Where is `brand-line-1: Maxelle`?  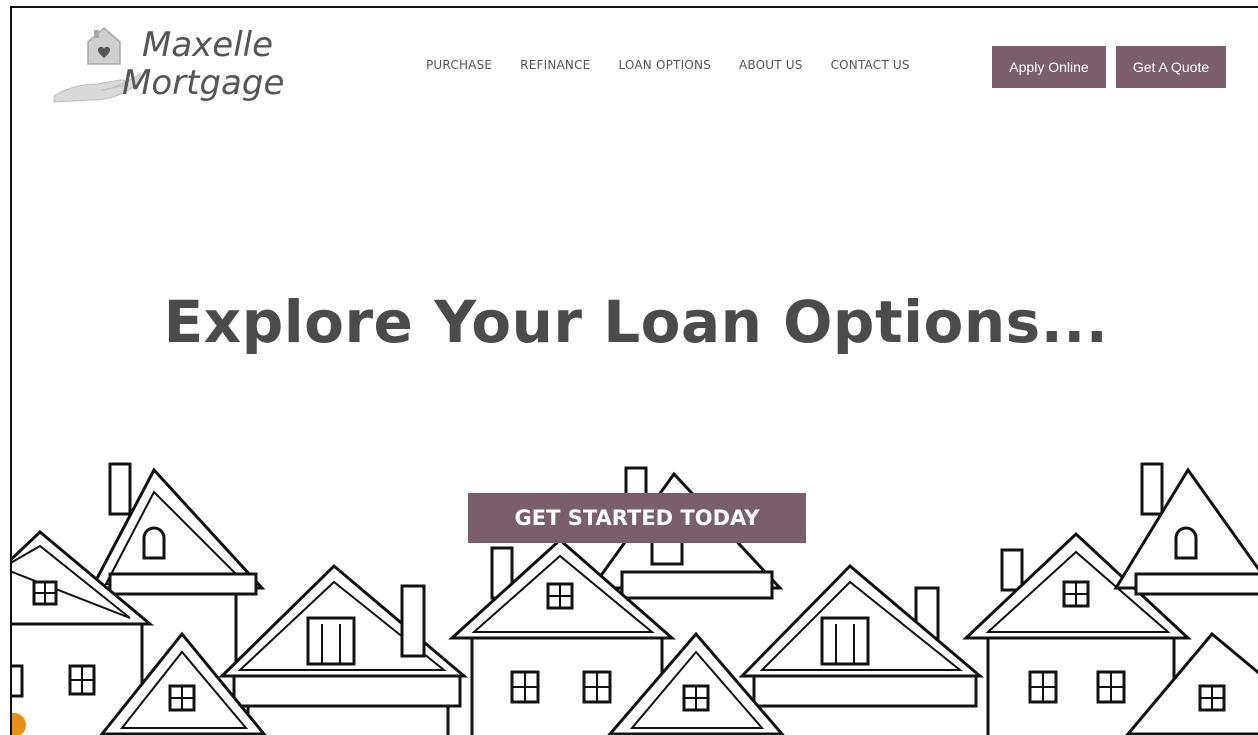 brand-line-1: Maxelle is located at coordinates (208, 45).